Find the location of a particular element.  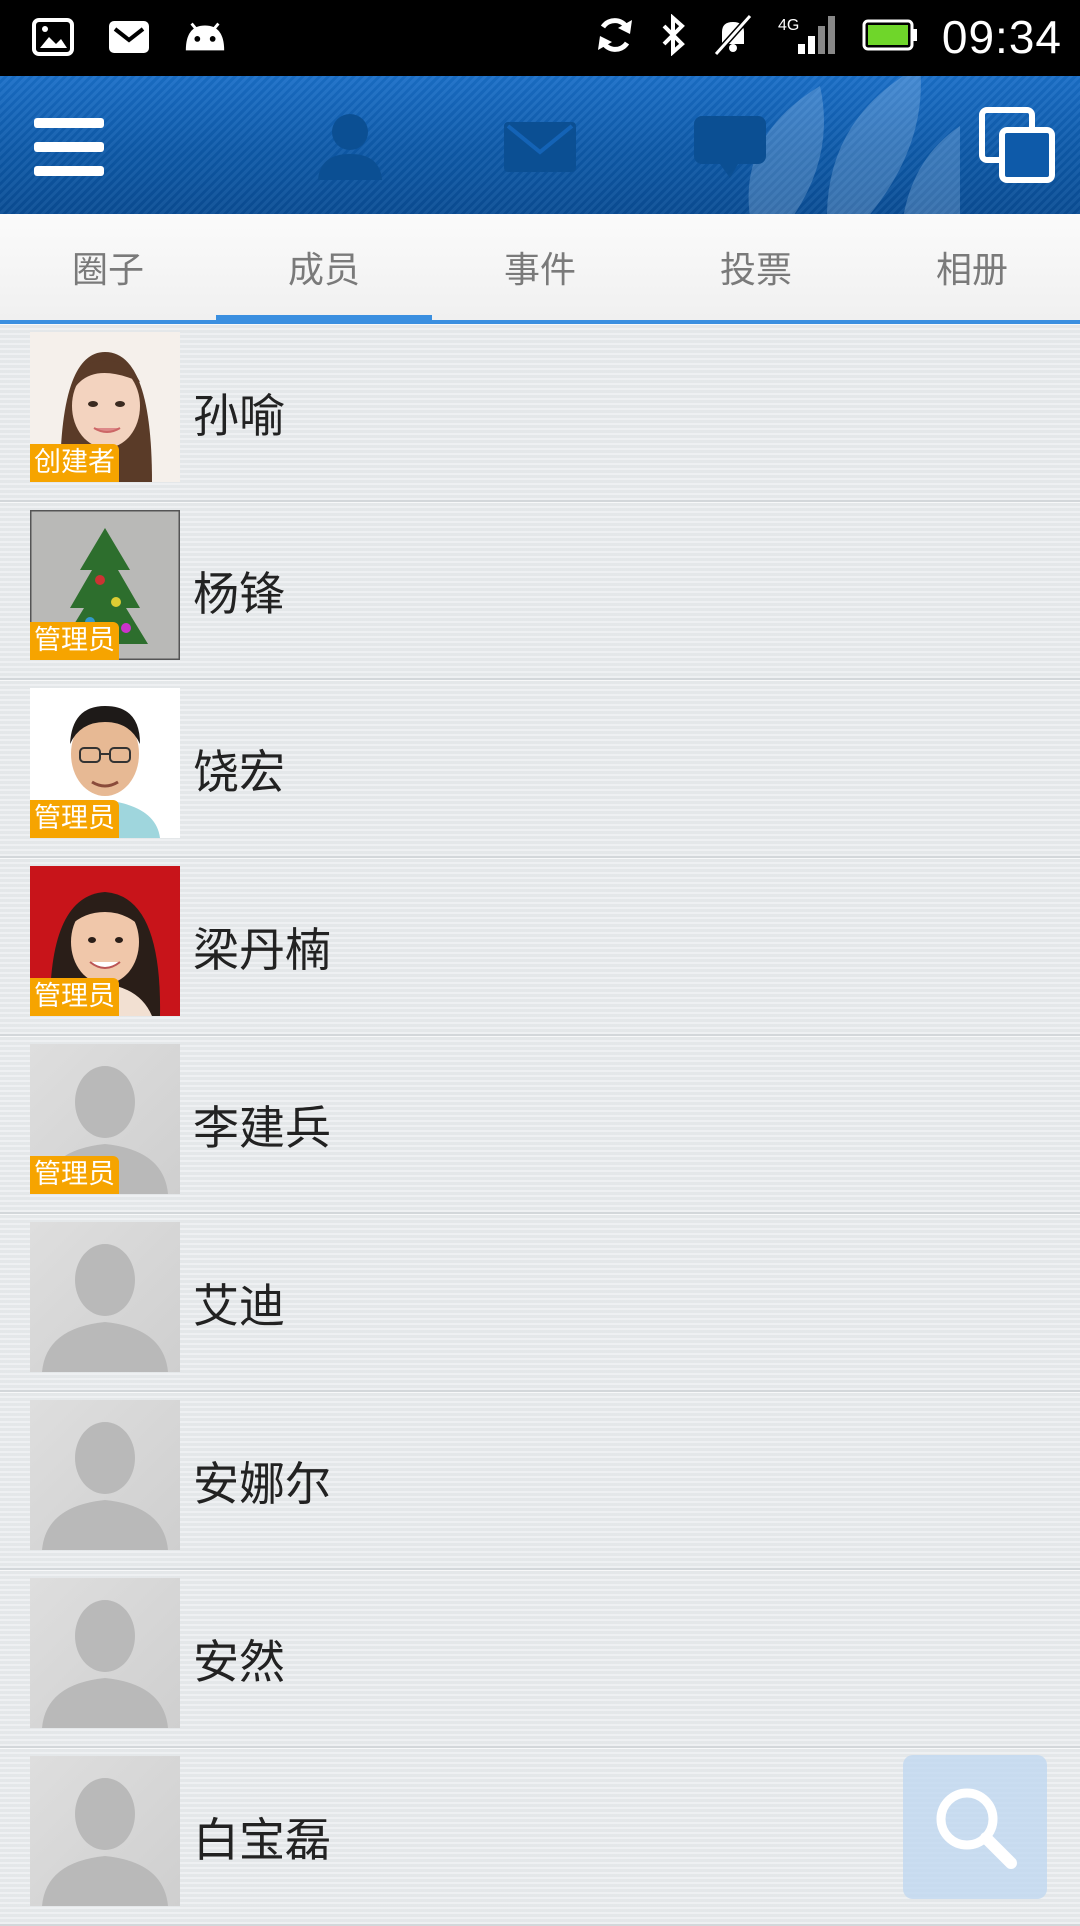

status-bar: 4G 09:34 is located at coordinates (540, 38).